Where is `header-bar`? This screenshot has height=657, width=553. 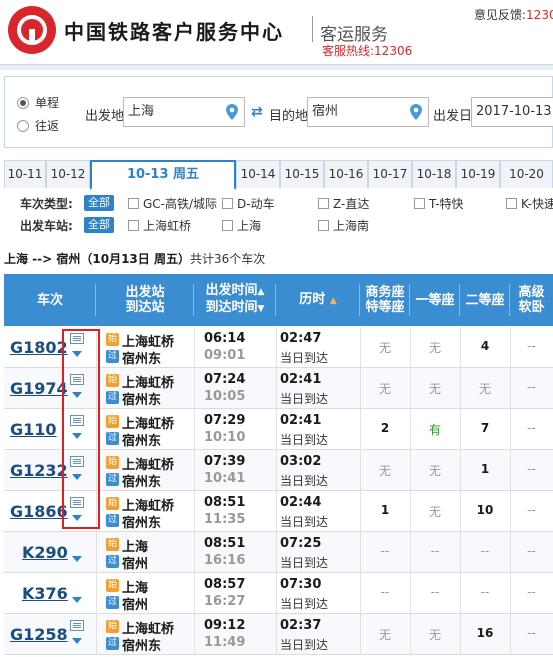
header-bar is located at coordinates (276, 67).